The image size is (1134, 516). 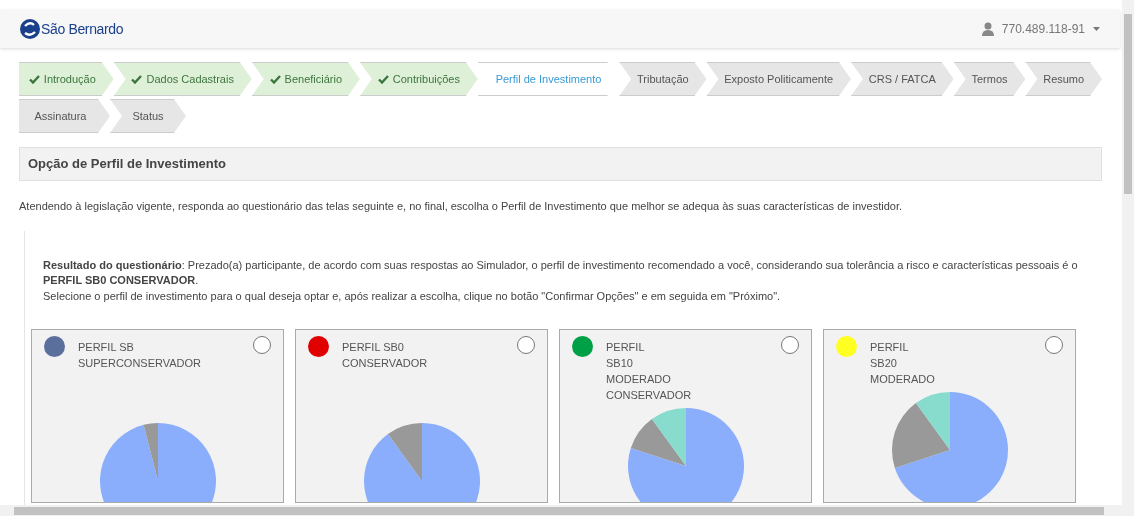 I want to click on wizard-step-tab: Status, so click(x=148, y=116).